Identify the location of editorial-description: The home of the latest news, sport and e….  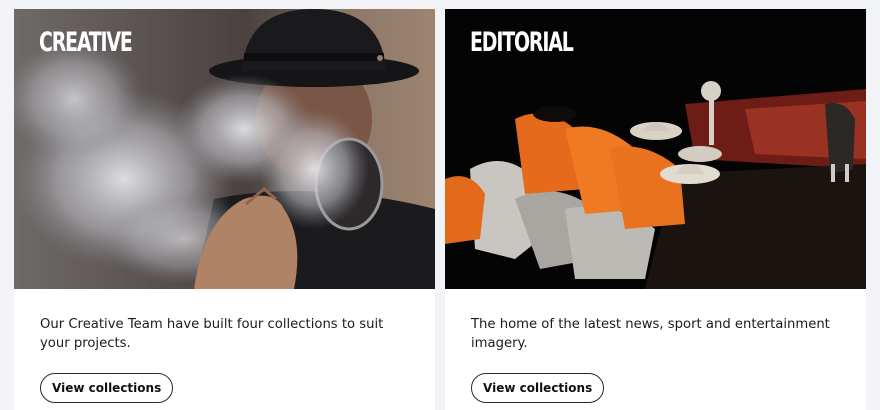
(650, 334).